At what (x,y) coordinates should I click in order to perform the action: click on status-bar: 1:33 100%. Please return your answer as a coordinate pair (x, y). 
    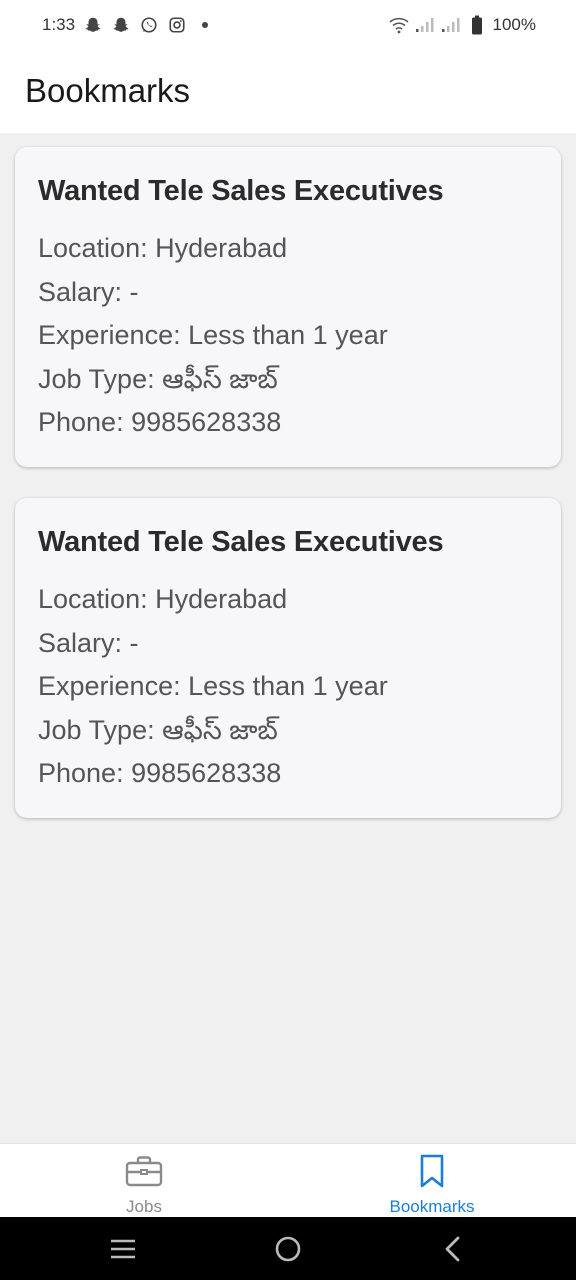
    Looking at the image, I should click on (288, 25).